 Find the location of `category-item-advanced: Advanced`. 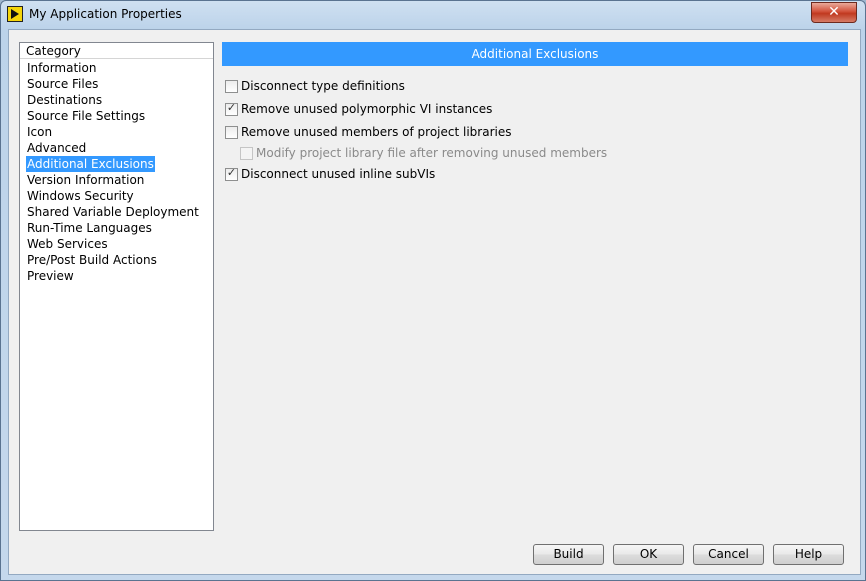

category-item-advanced: Advanced is located at coordinates (56, 148).